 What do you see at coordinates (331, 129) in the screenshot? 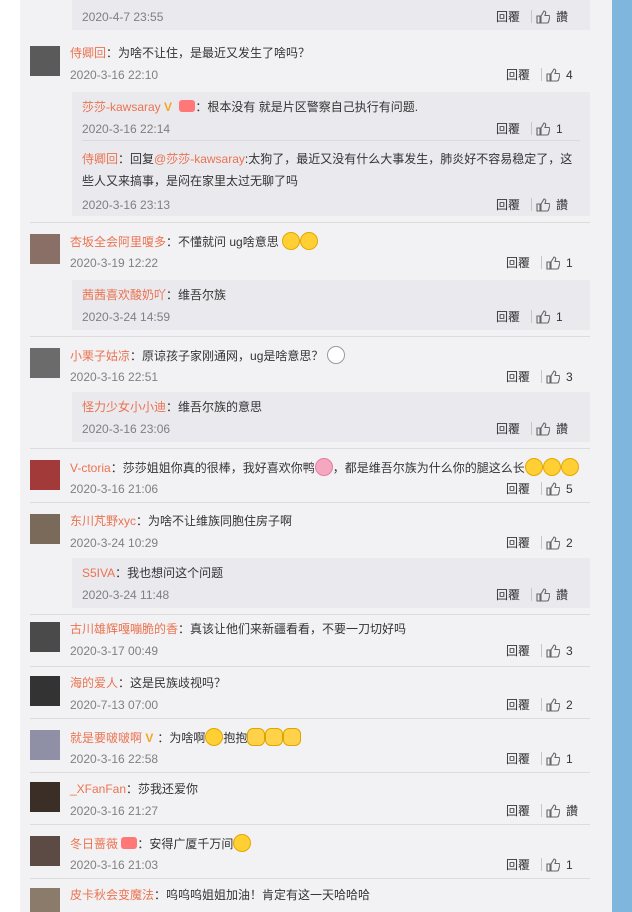
I see `comment-meta: 2020-3-16 22:14 回覆 1` at bounding box center [331, 129].